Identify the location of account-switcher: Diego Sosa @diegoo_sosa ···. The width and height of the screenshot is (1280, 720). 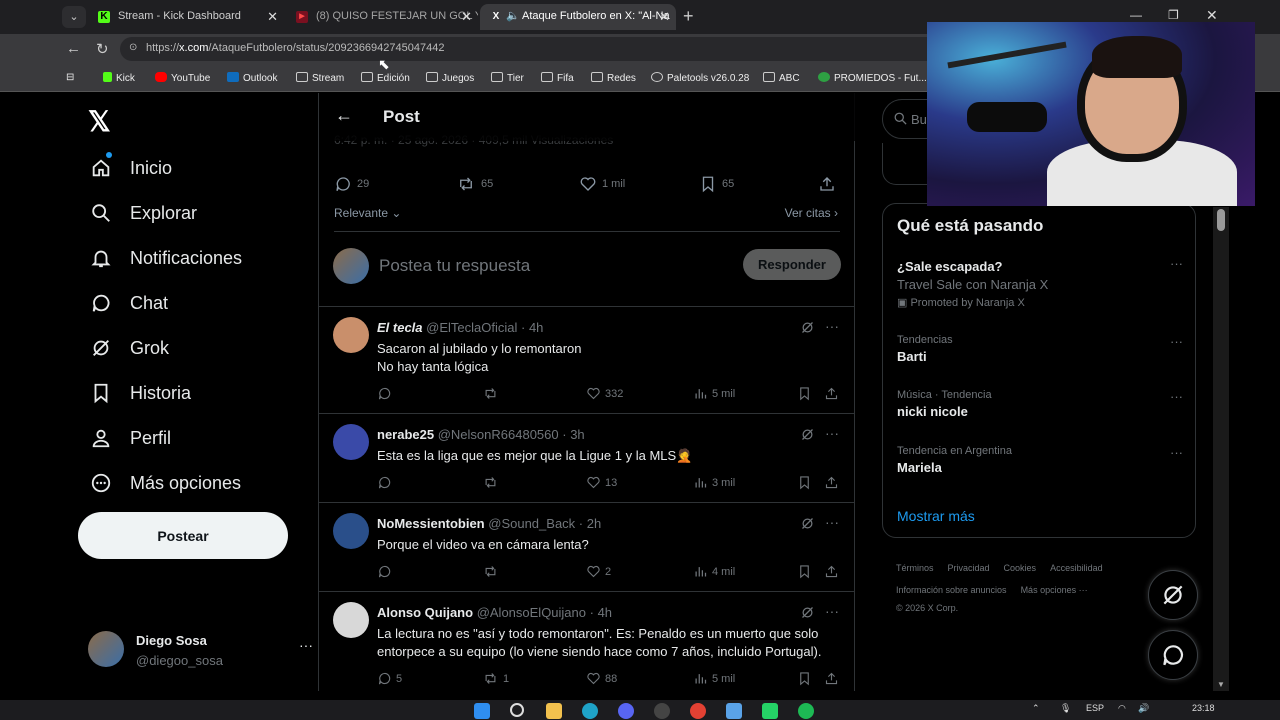
(200, 650).